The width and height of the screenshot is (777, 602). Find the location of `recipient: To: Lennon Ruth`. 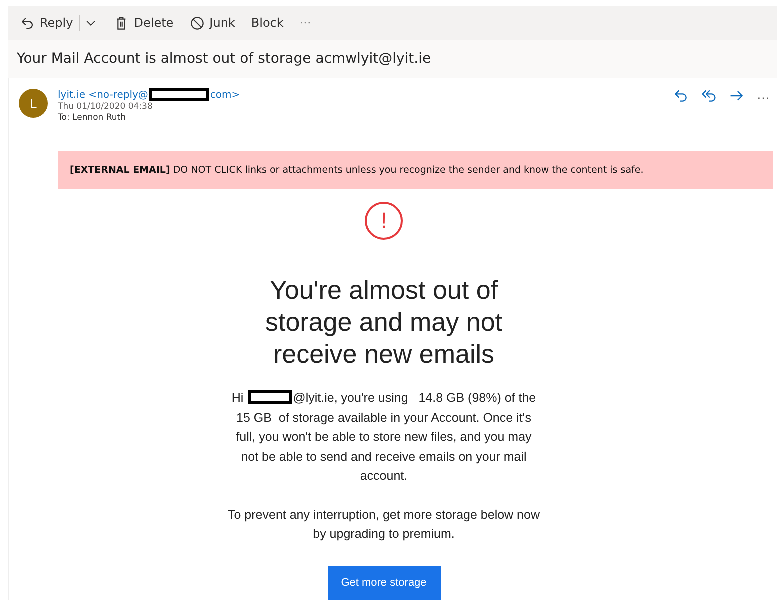

recipient: To: Lennon Ruth is located at coordinates (93, 118).